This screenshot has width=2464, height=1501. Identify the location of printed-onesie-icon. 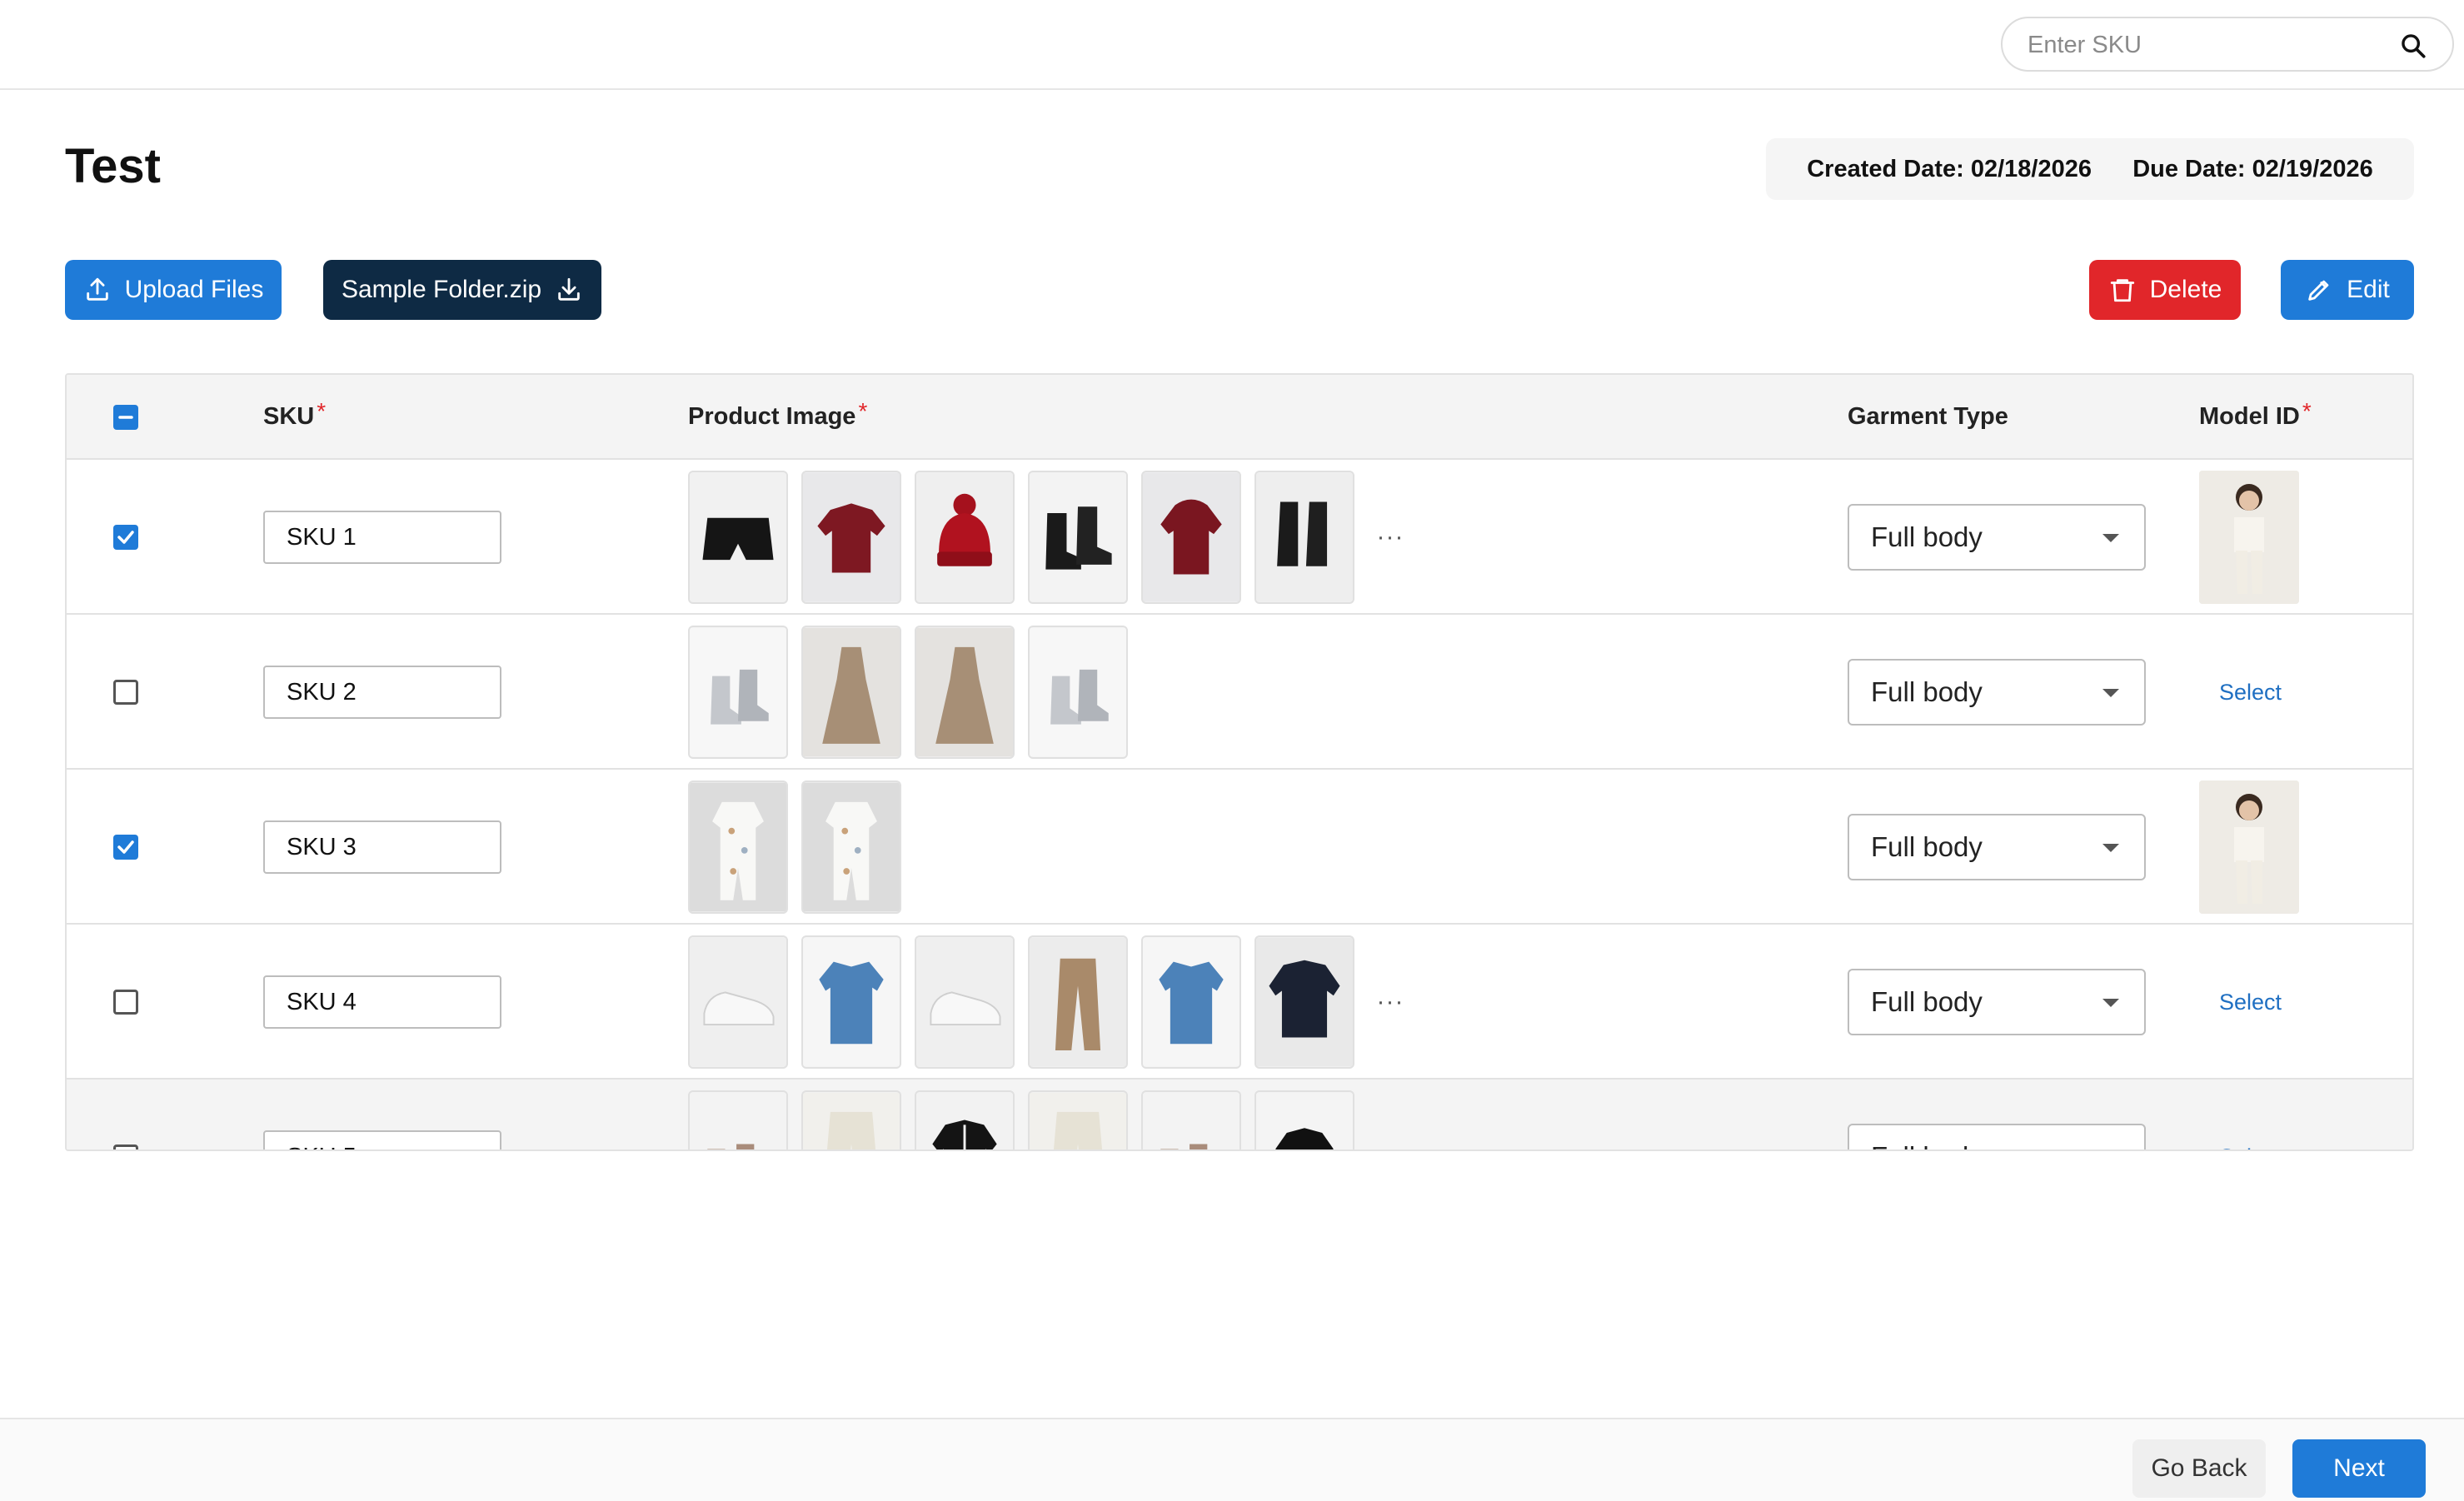
(738, 847).